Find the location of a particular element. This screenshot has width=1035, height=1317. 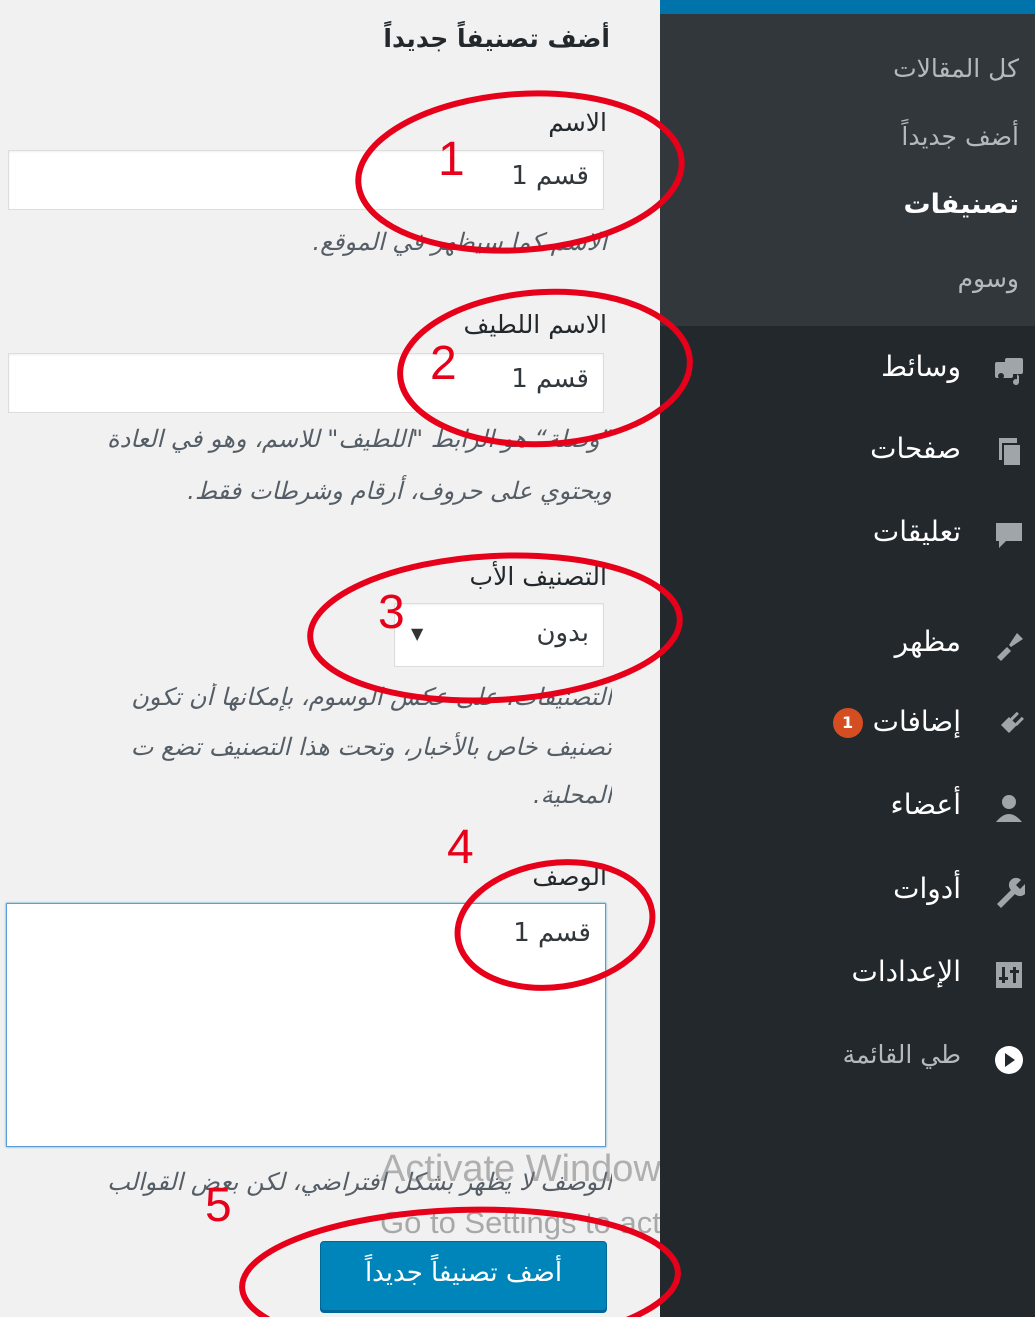

name-label: الاسم is located at coordinates (577, 122).